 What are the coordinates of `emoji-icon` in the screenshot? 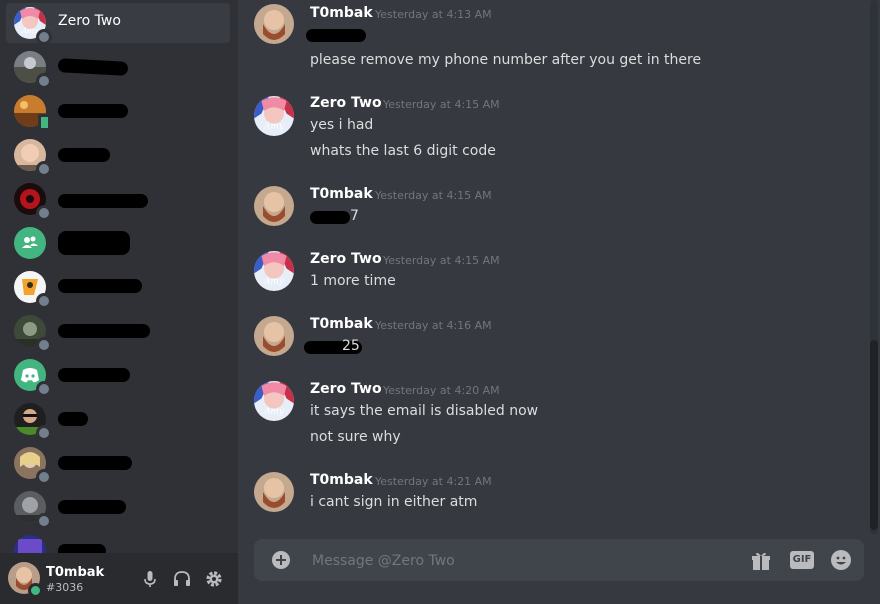 It's located at (841, 560).